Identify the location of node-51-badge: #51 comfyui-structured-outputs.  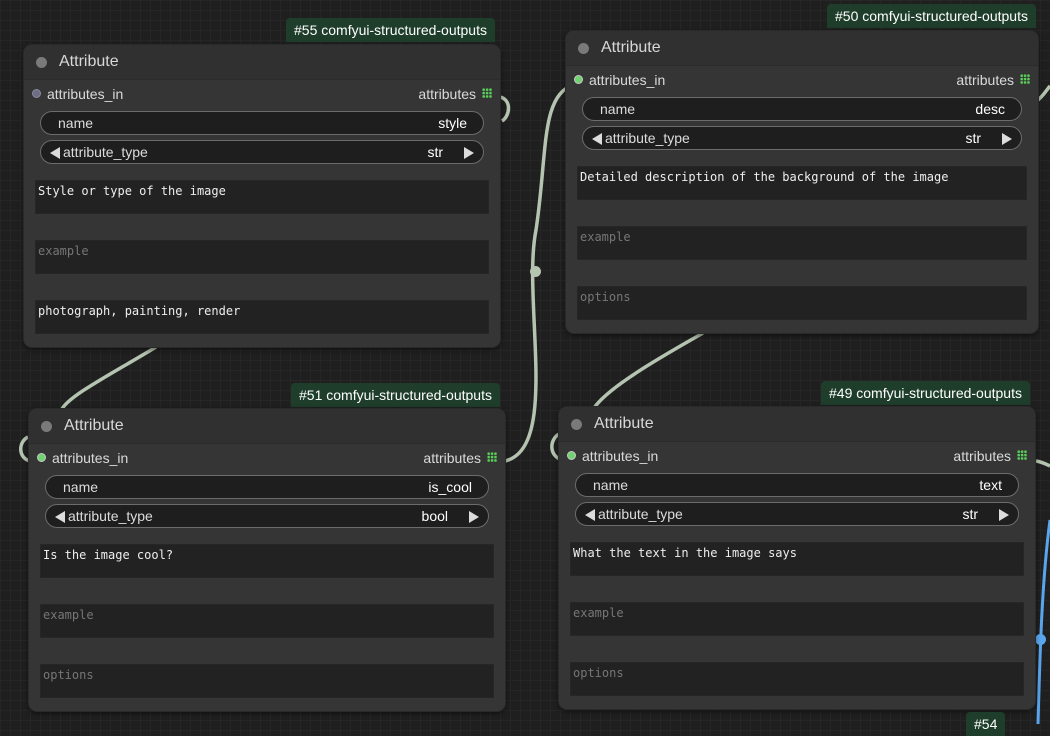
(395, 395).